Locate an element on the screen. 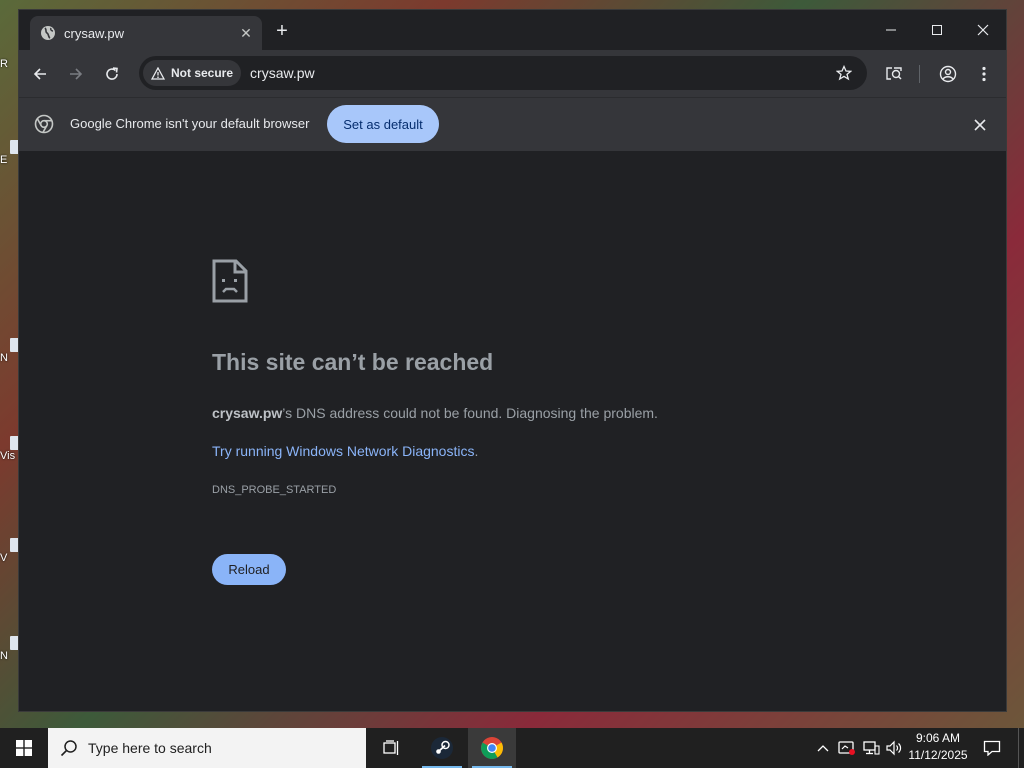 The height and width of the screenshot is (768, 1024). search-placeholder: Type here to search is located at coordinates (150, 748).